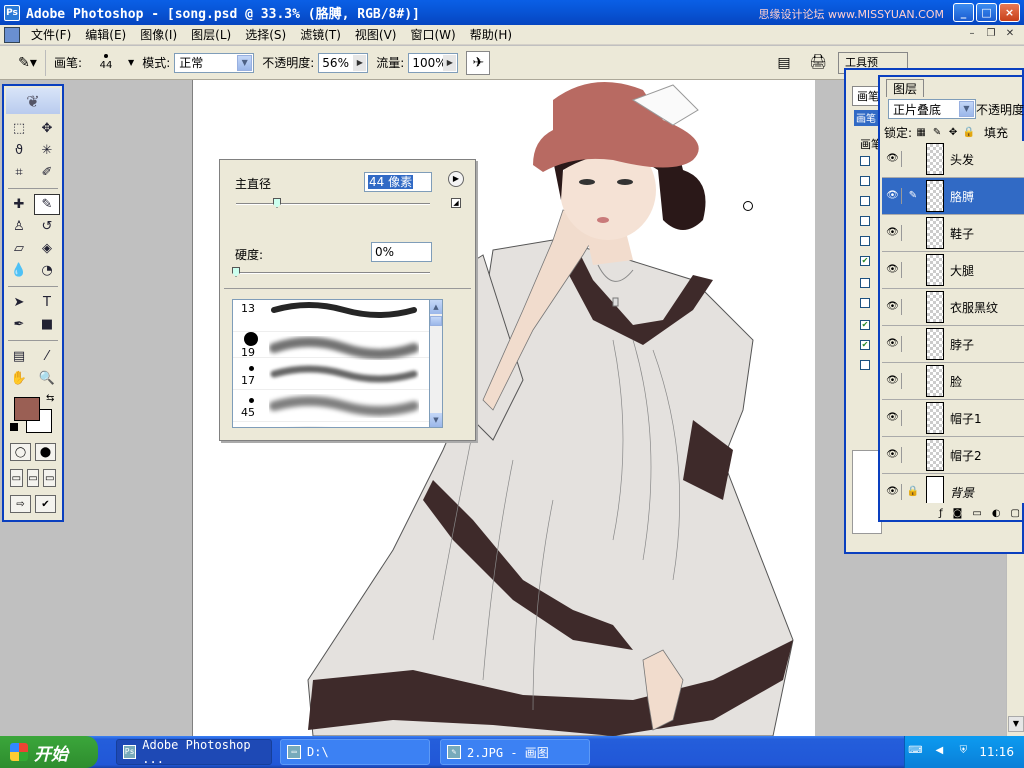  Describe the element at coordinates (47, 302) in the screenshot. I see `type-tool-icon: T` at that location.